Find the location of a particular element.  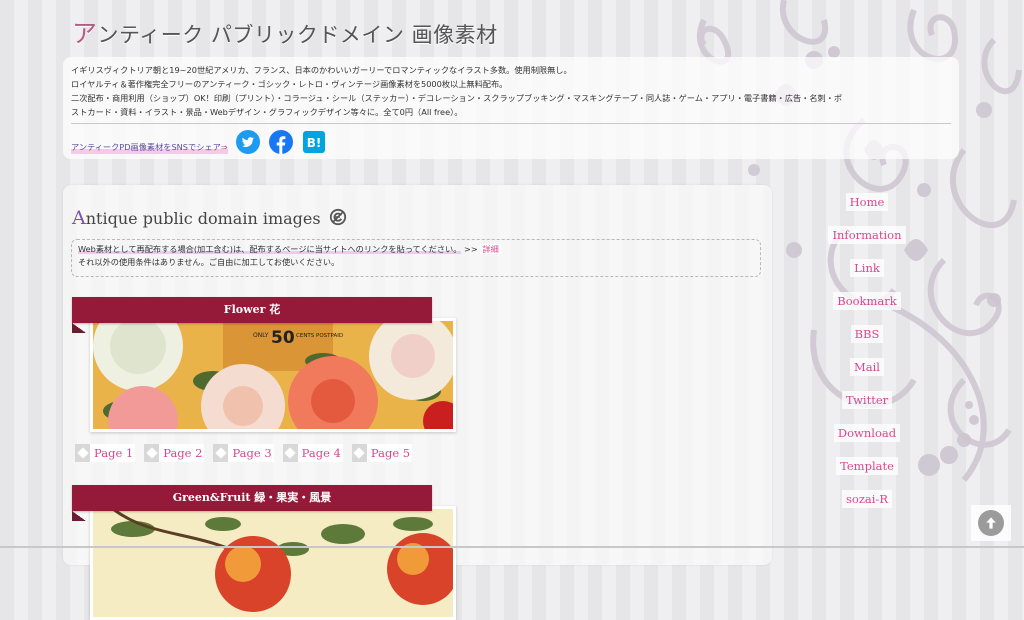

category-title: Flower 花 is located at coordinates (252, 310).